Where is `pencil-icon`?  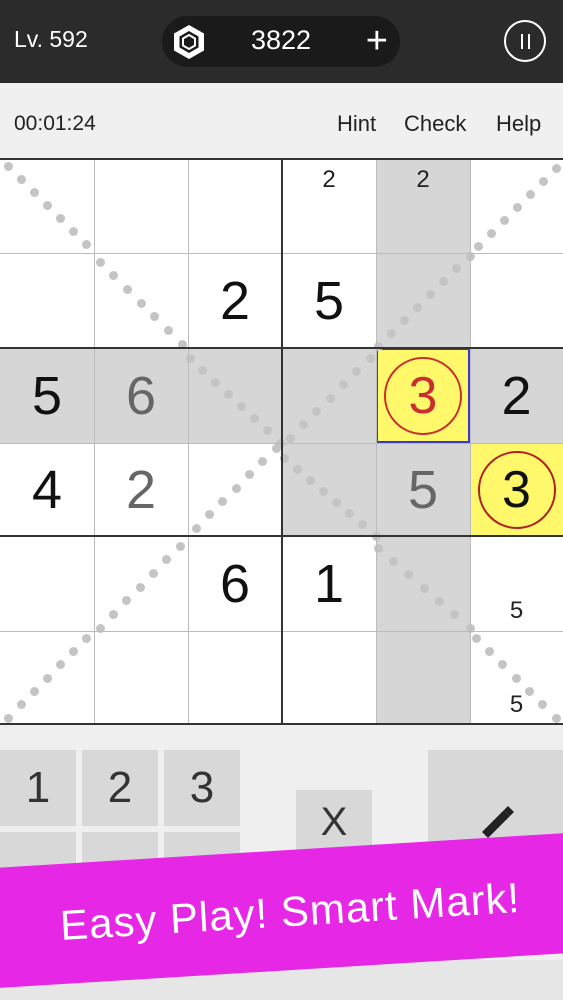
pencil-icon is located at coordinates (498, 822).